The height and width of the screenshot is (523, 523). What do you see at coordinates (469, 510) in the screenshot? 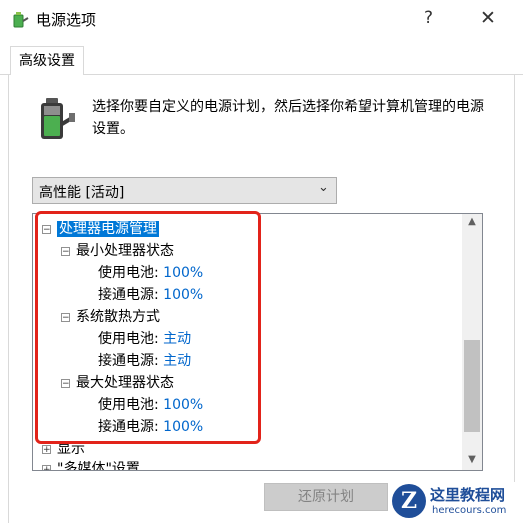
I see `watermark-url: herecours.com` at bounding box center [469, 510].